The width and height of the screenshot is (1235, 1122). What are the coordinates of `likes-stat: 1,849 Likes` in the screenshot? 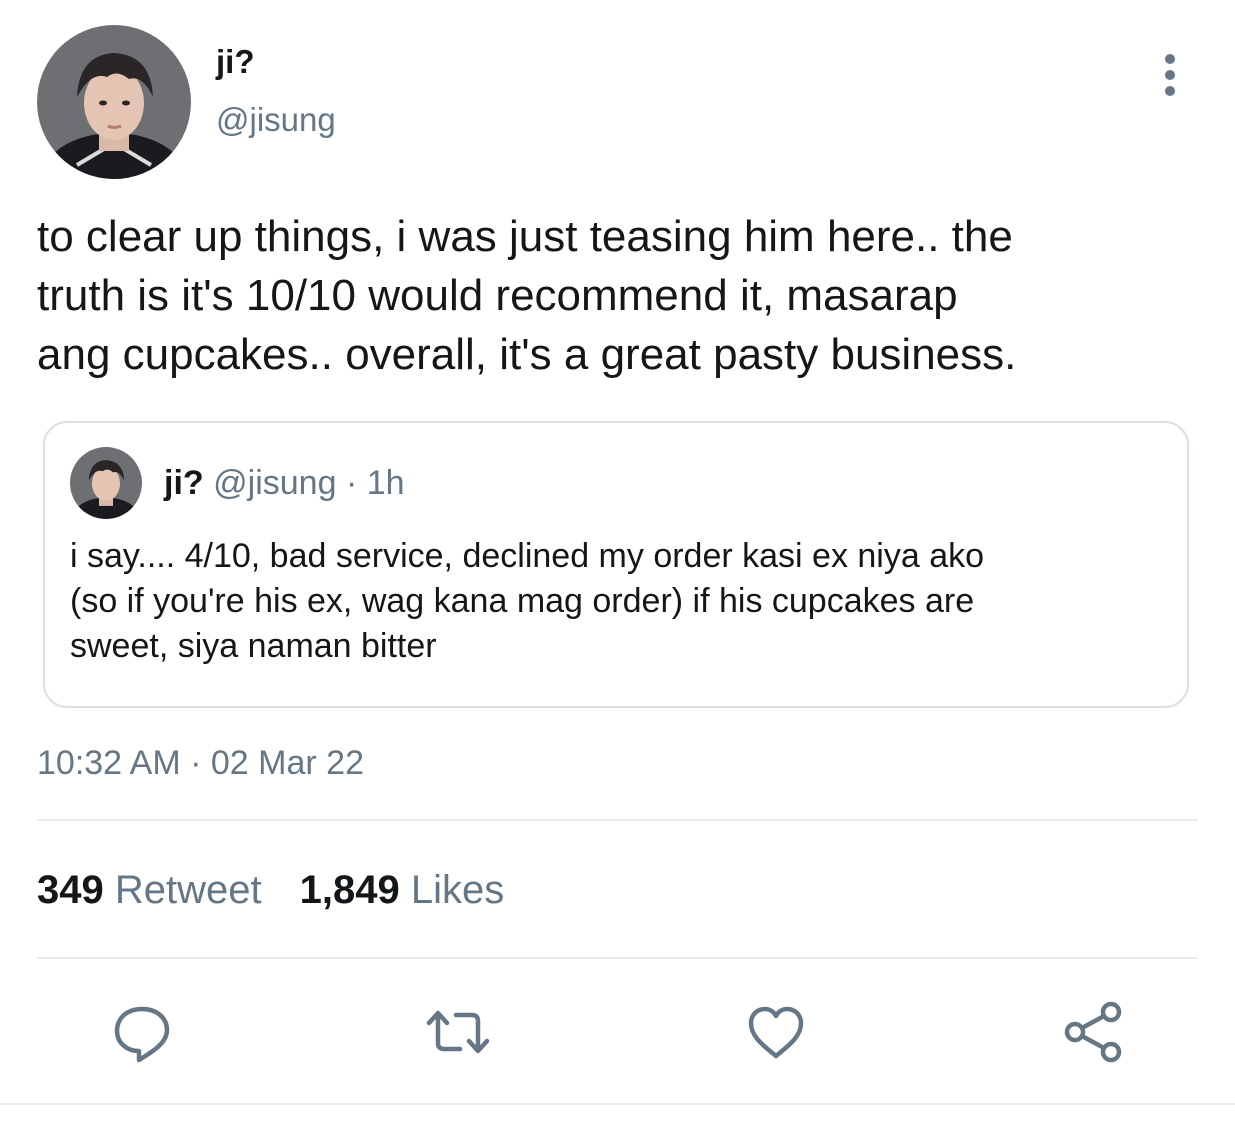 It's located at (402, 890).